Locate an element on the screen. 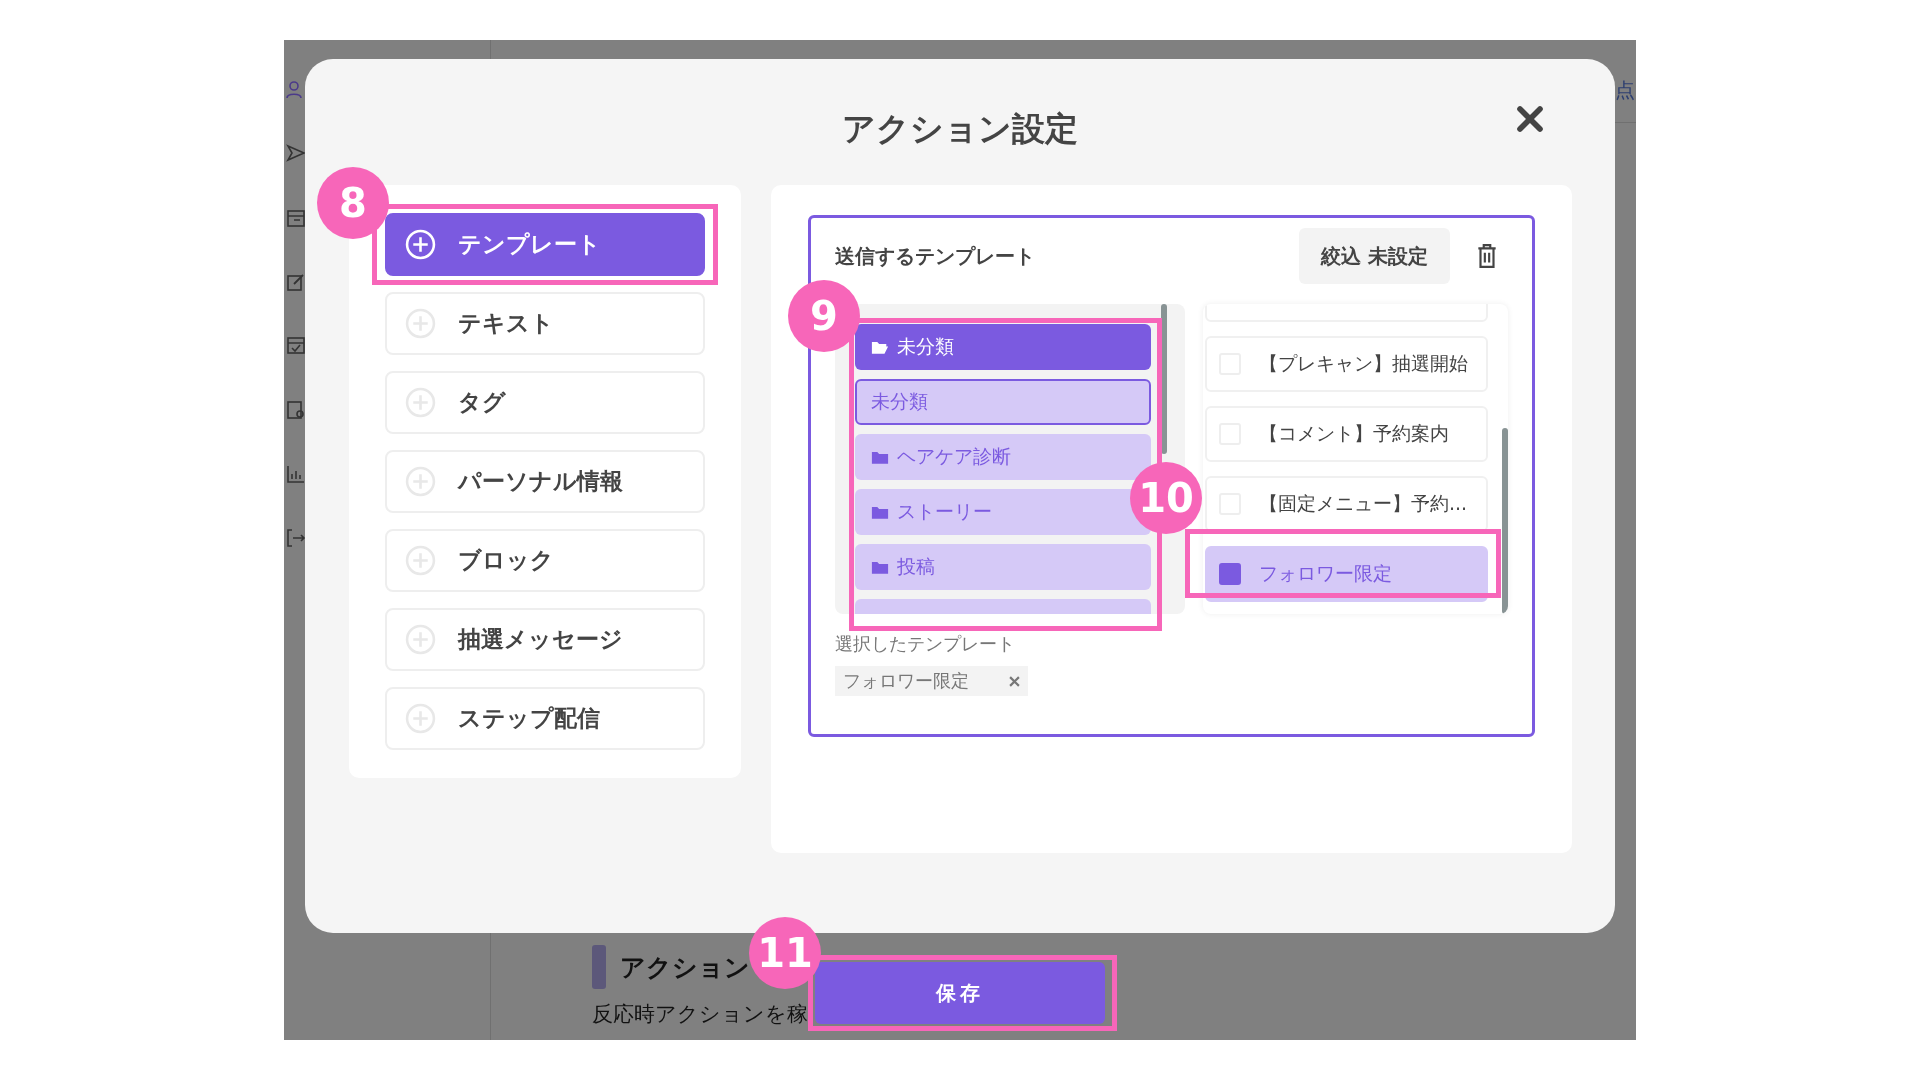  action-type-button: ブロック is located at coordinates (545, 560).